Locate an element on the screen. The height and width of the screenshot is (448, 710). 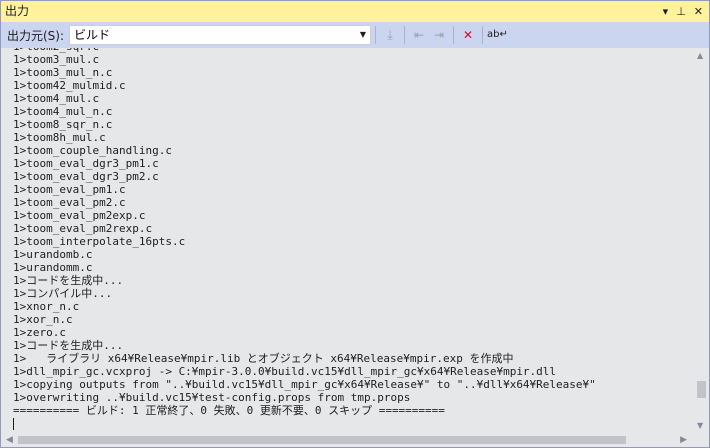
vertical-scrollbar: ▲ ▼ is located at coordinates (701, 240).